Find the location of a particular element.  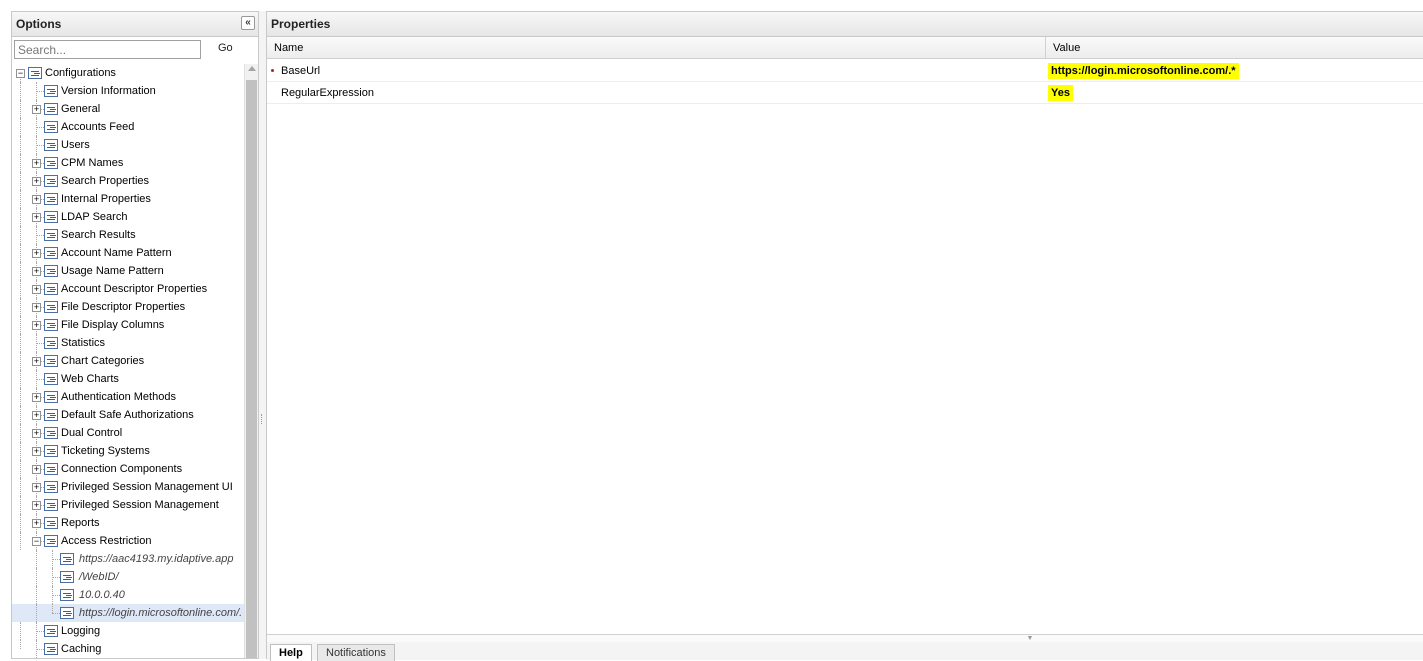

tree-item-configurations: − Configurations is located at coordinates (128, 73).